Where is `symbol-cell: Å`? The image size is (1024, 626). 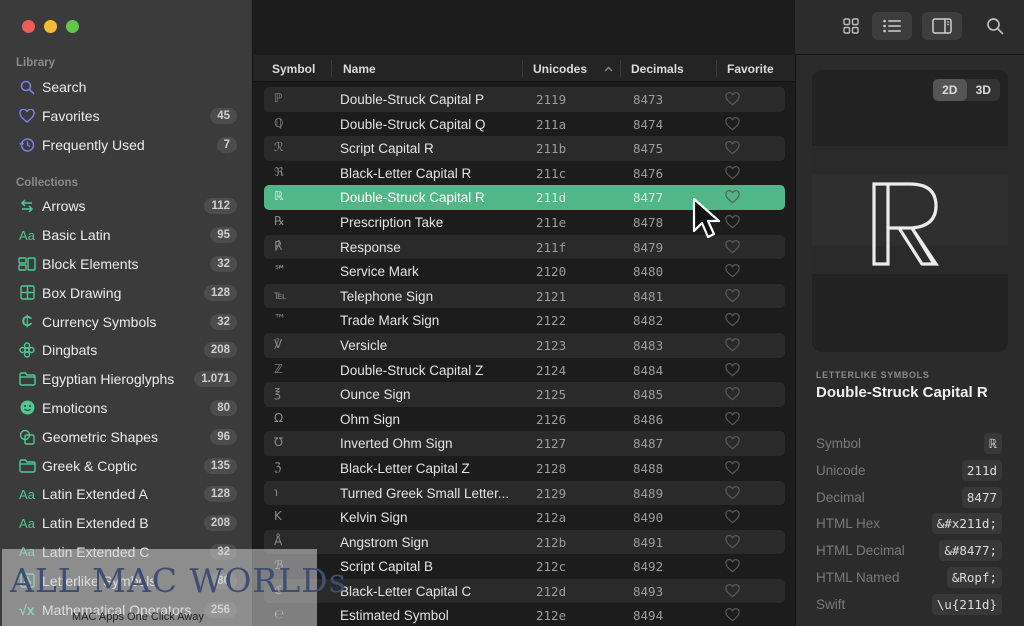
symbol-cell: Å is located at coordinates (278, 540).